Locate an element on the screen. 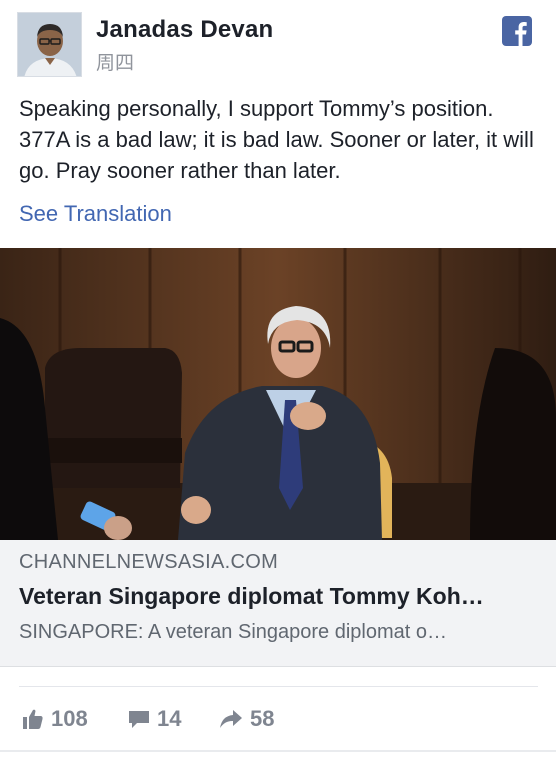 This screenshot has height=758, width=556. card-bottom-border is located at coordinates (278, 751).